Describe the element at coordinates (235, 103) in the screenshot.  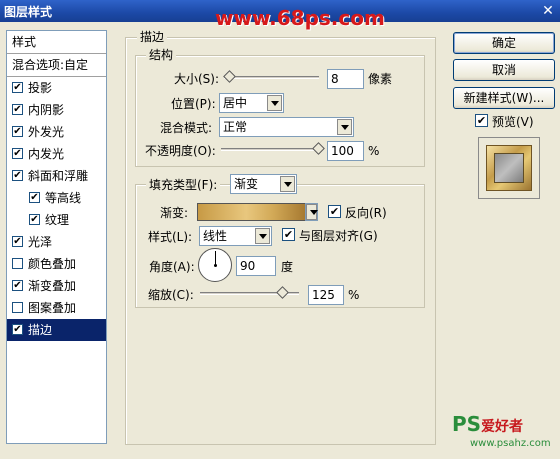
I see `position-value: 居中` at that location.